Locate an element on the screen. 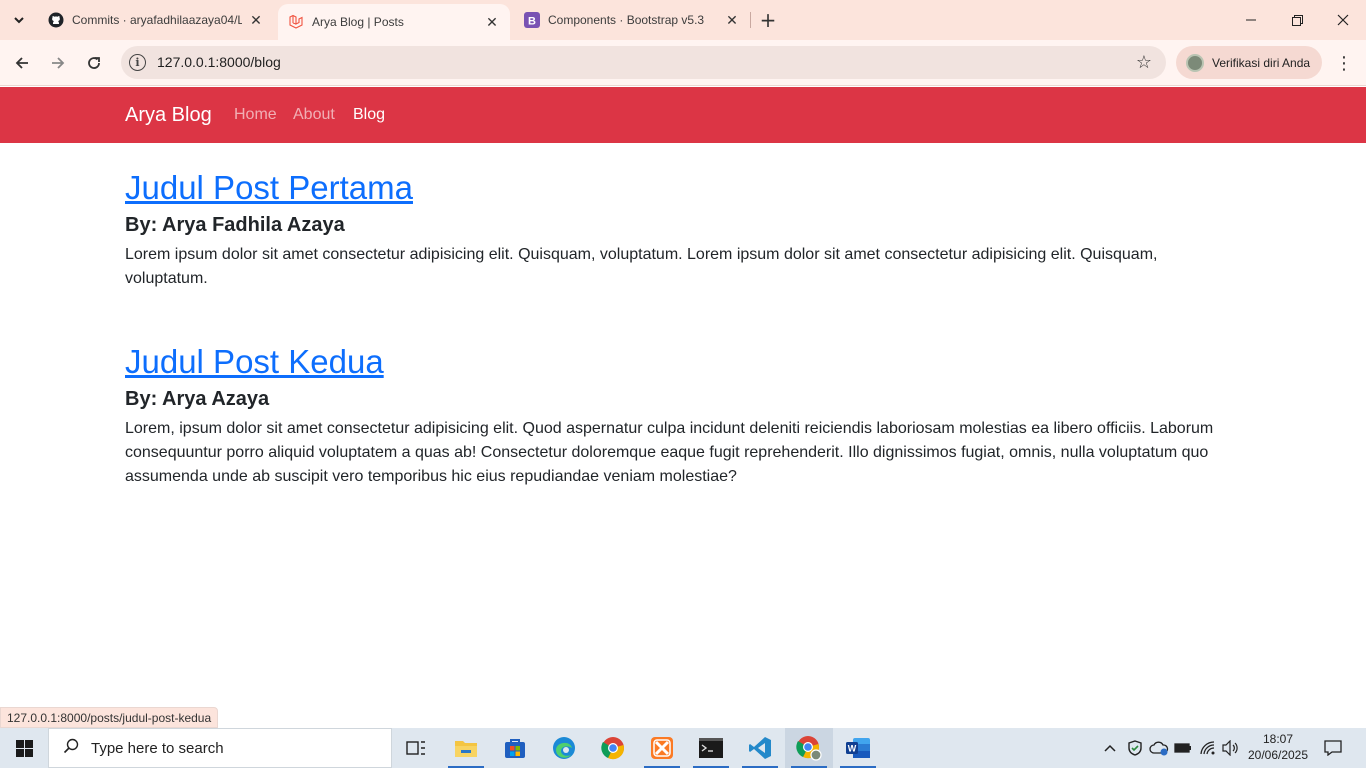  reload-icon is located at coordinates (94, 63).